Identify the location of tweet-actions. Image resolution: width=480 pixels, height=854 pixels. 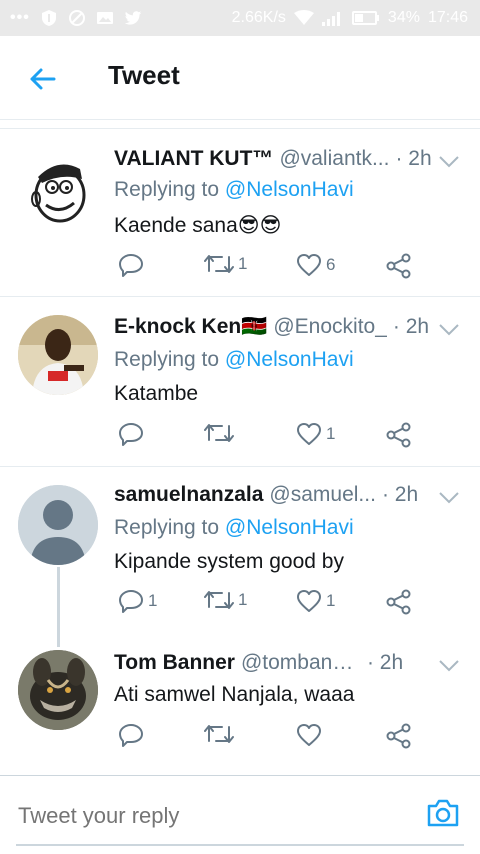
(269, 738).